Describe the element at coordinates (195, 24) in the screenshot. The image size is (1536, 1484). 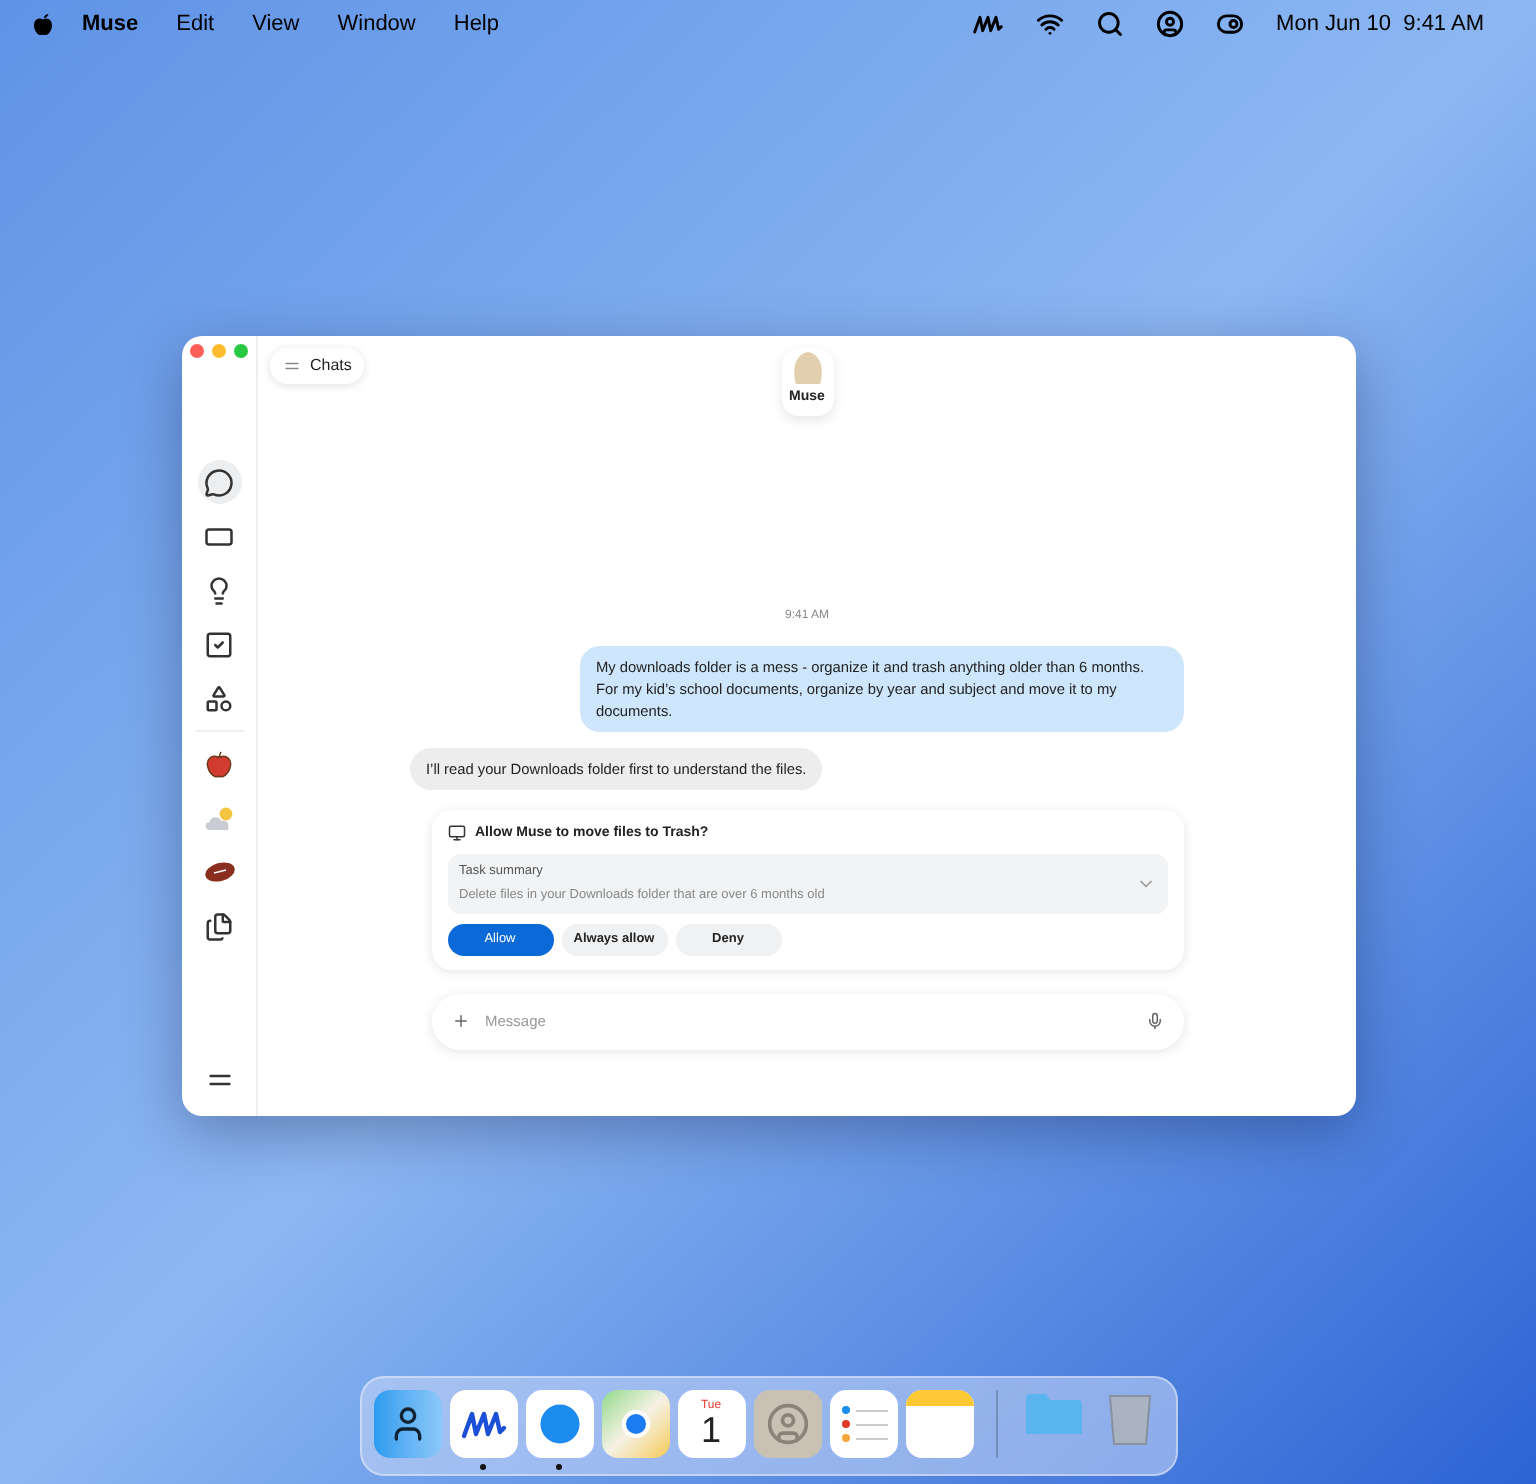
I see `menu-item: Edit` at that location.